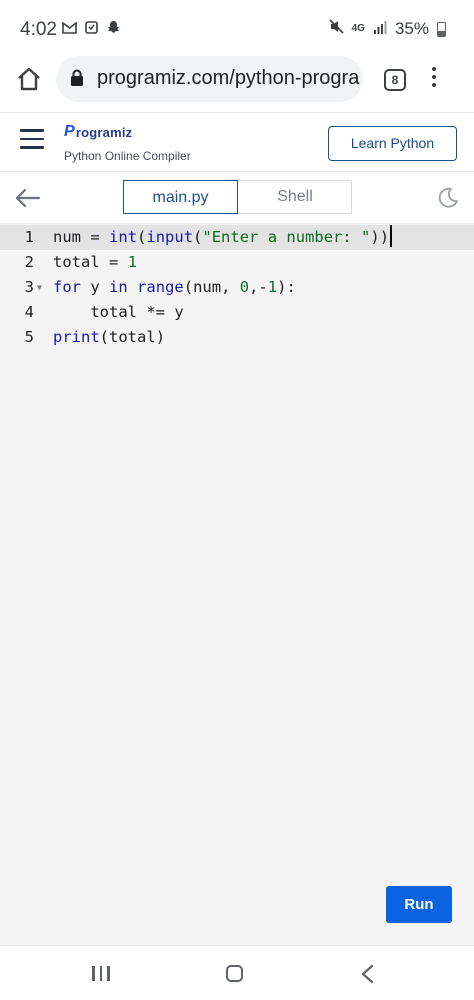 The height and width of the screenshot is (1000, 474). What do you see at coordinates (127, 156) in the screenshot?
I see `compiler-subtitle: Python Online Compiler` at bounding box center [127, 156].